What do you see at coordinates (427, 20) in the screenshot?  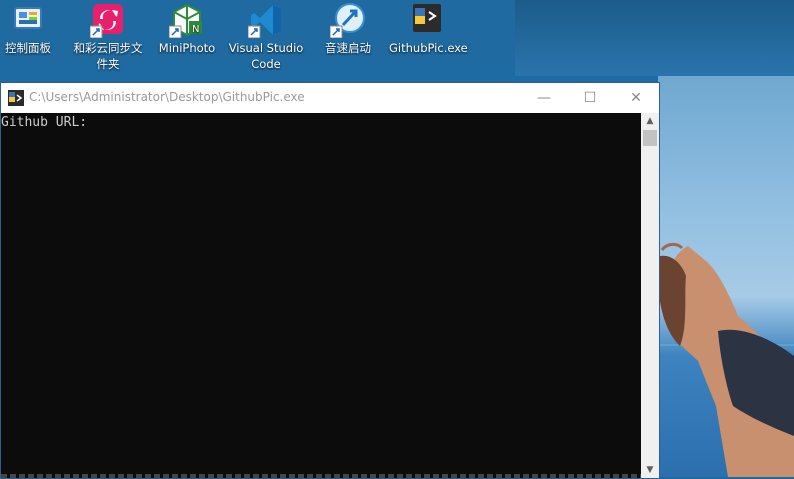 I see `githubpic-exe-icon` at bounding box center [427, 20].